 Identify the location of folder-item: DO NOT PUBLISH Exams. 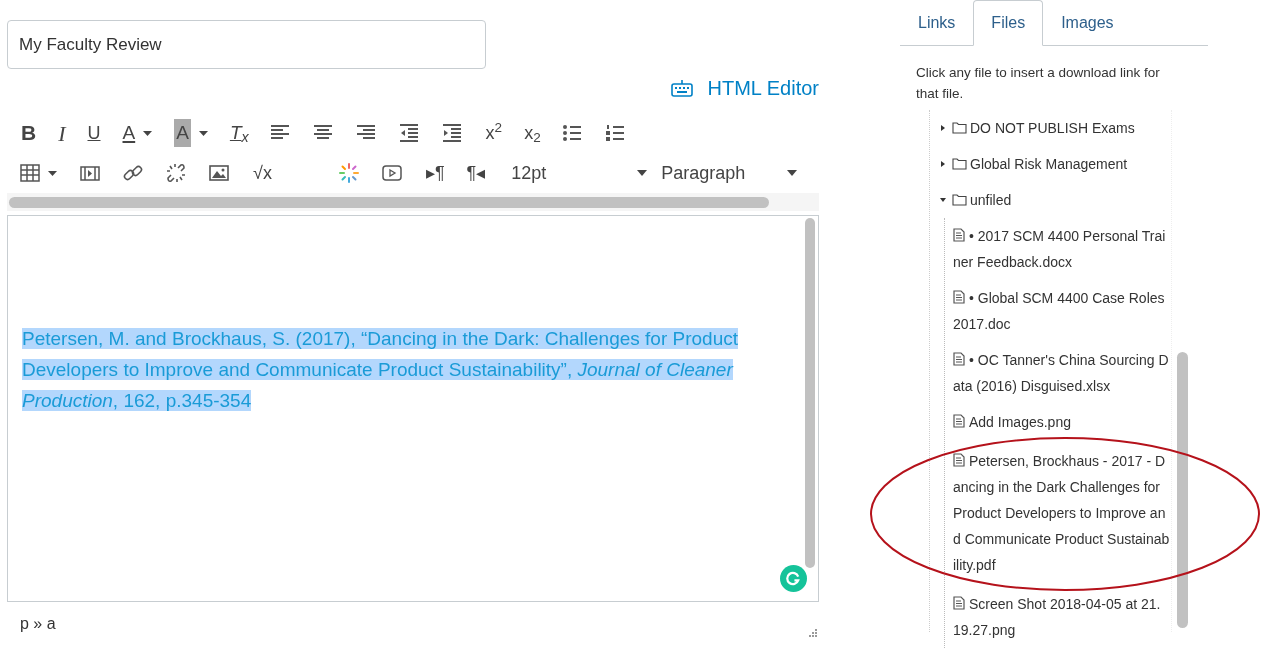
(1032, 128).